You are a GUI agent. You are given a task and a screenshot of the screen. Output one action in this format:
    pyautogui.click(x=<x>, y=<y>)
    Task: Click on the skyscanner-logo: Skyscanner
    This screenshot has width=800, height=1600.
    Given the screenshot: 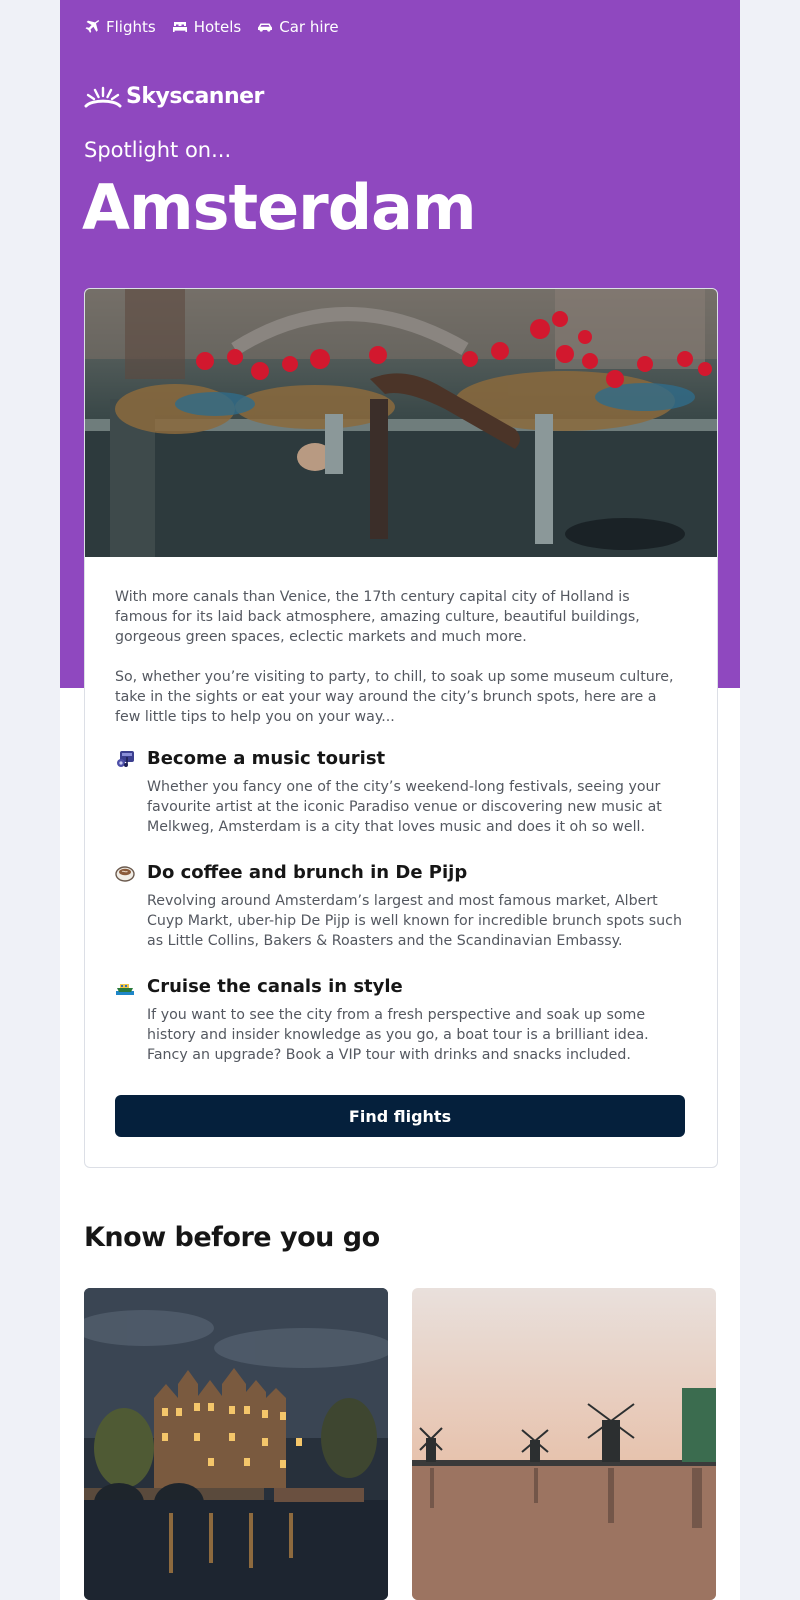 What is the action you would take?
    pyautogui.click(x=174, y=96)
    